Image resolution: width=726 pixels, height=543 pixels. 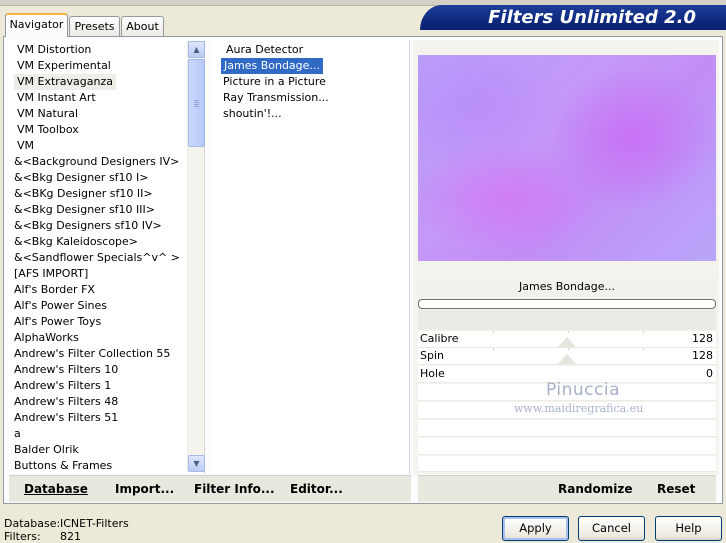 What do you see at coordinates (97, 258) in the screenshot?
I see `category-item: &<Sandflower Specials^v^ >` at bounding box center [97, 258].